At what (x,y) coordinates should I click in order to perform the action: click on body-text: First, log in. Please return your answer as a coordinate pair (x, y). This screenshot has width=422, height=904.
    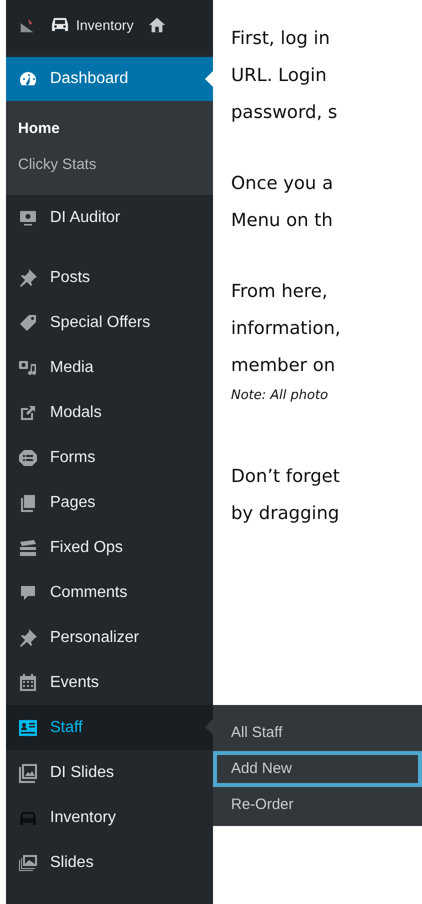
    Looking at the image, I should click on (281, 39).